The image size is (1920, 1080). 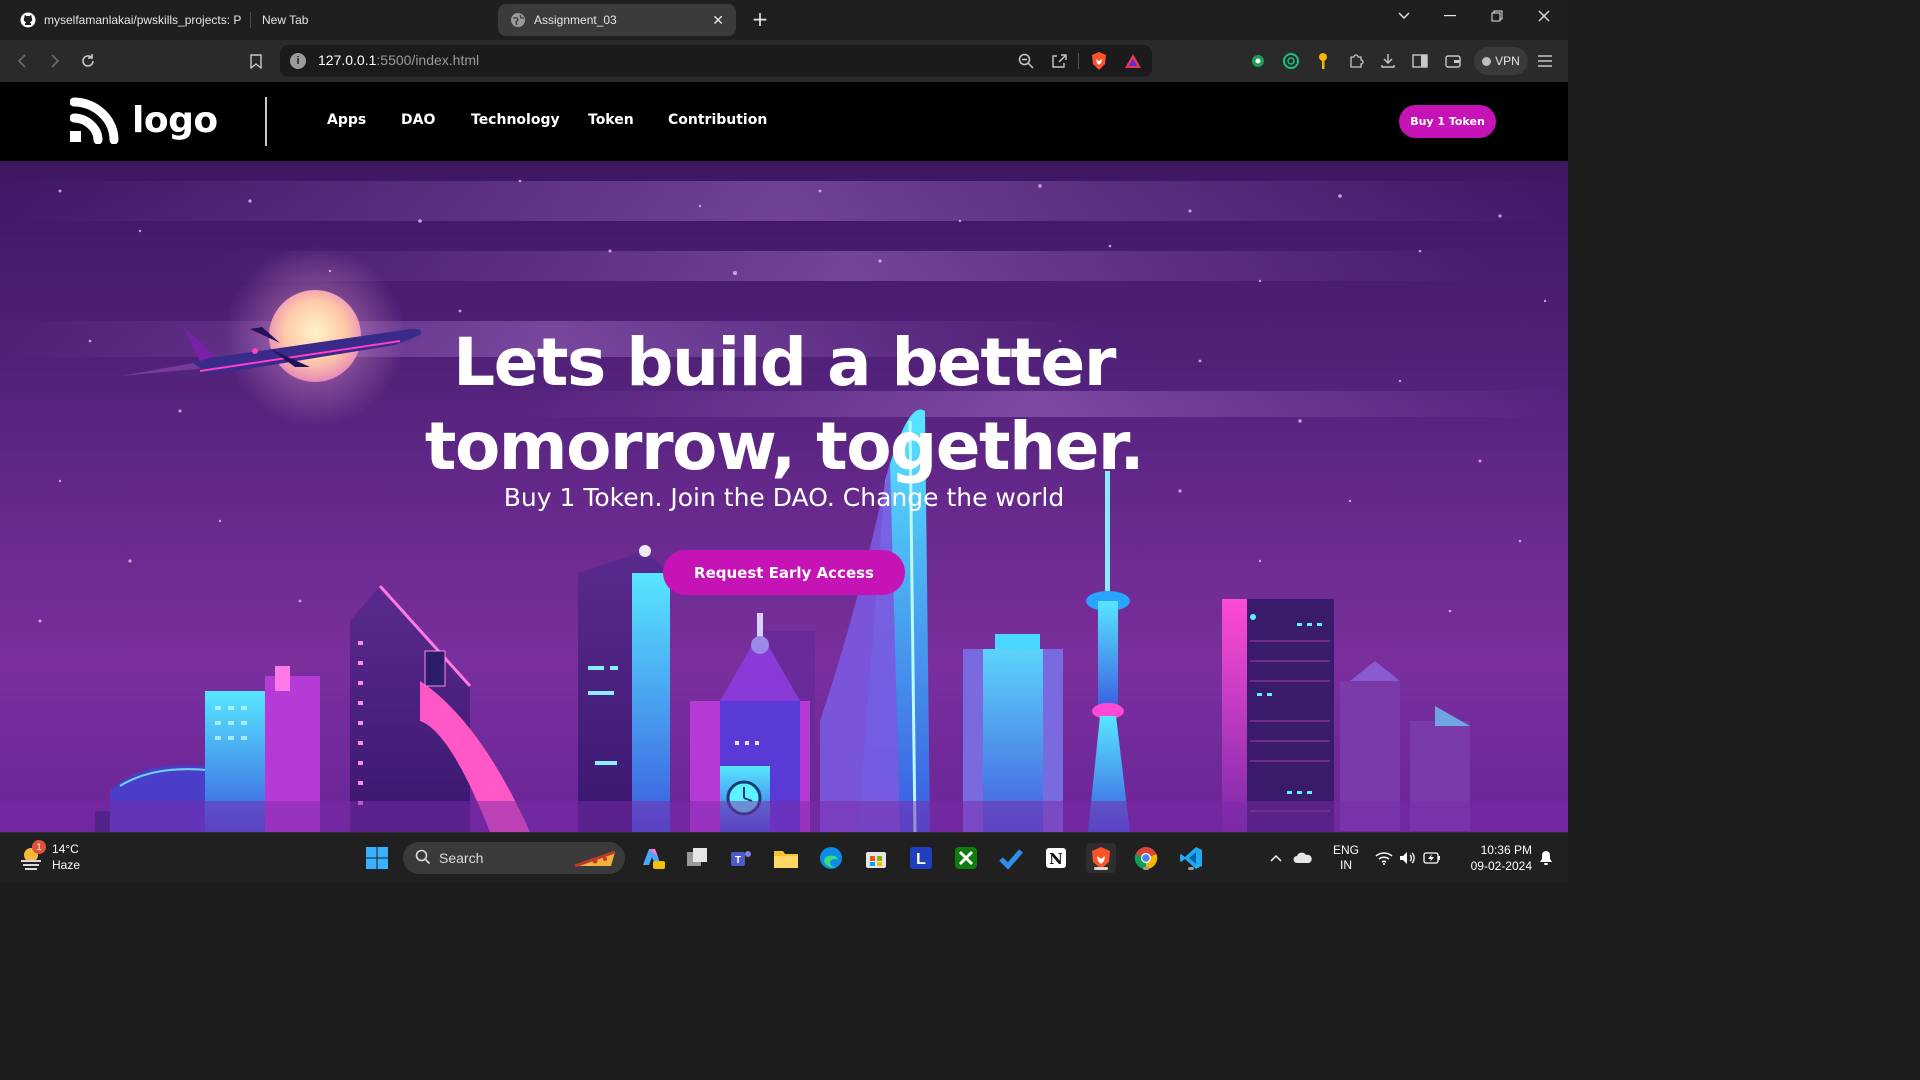 What do you see at coordinates (49, 856) in the screenshot?
I see `weather-widget: 1 14°C Haze` at bounding box center [49, 856].